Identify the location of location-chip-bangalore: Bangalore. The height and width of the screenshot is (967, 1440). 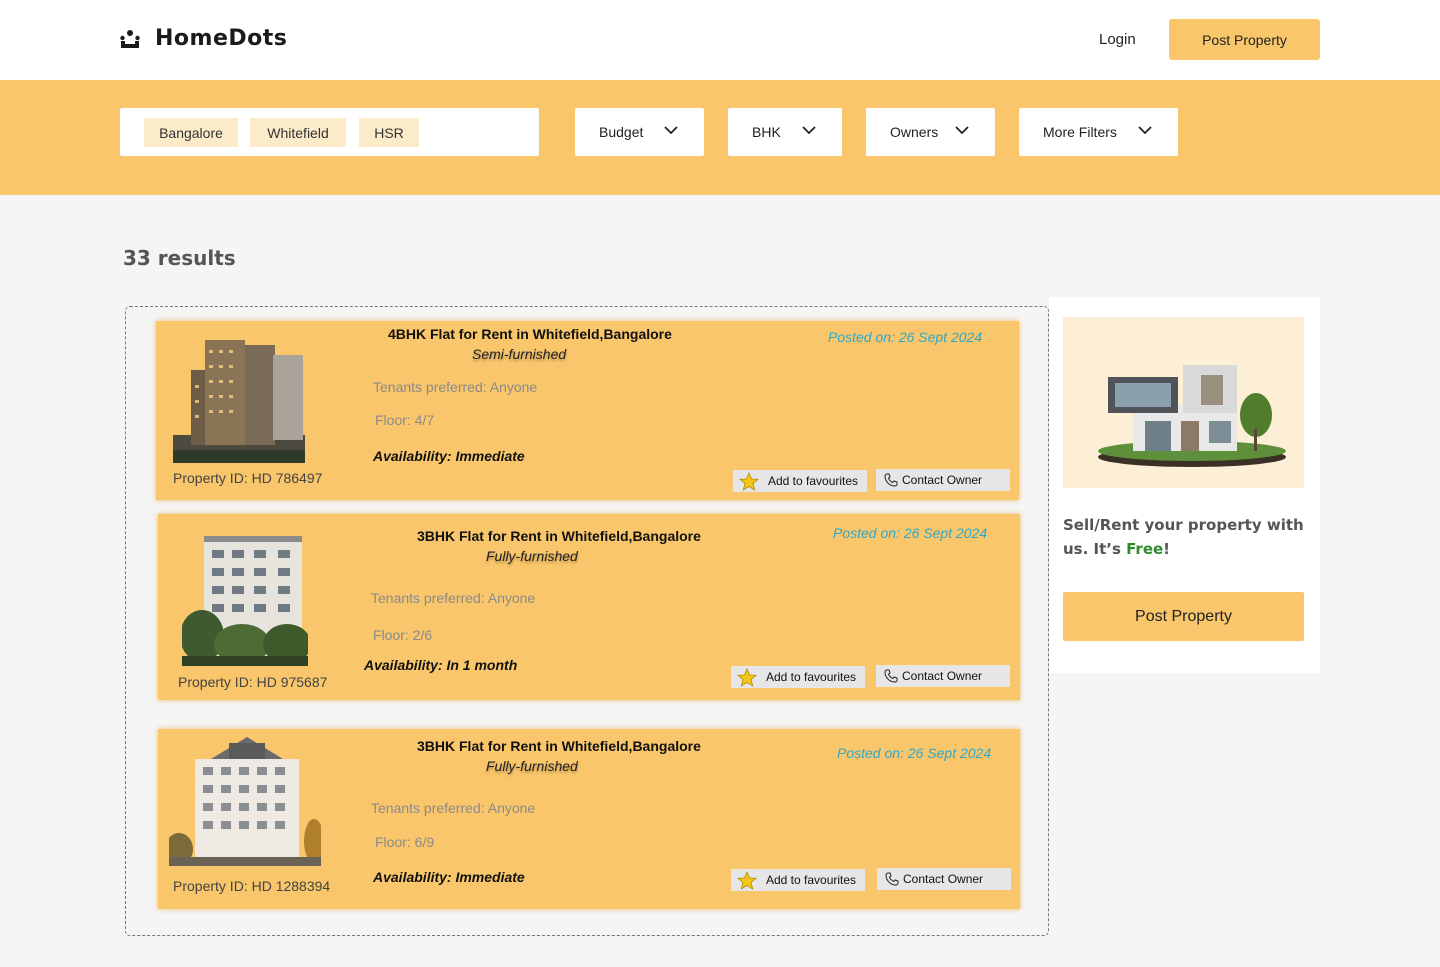
(191, 132).